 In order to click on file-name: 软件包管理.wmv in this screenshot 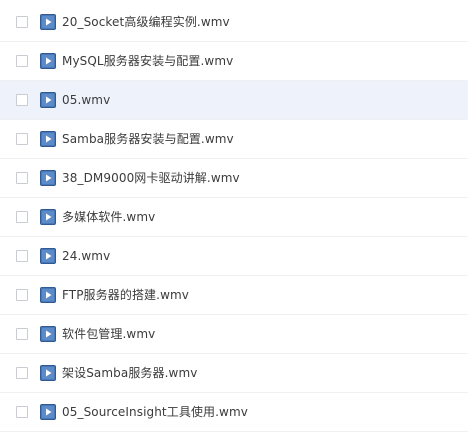, I will do `click(108, 334)`.